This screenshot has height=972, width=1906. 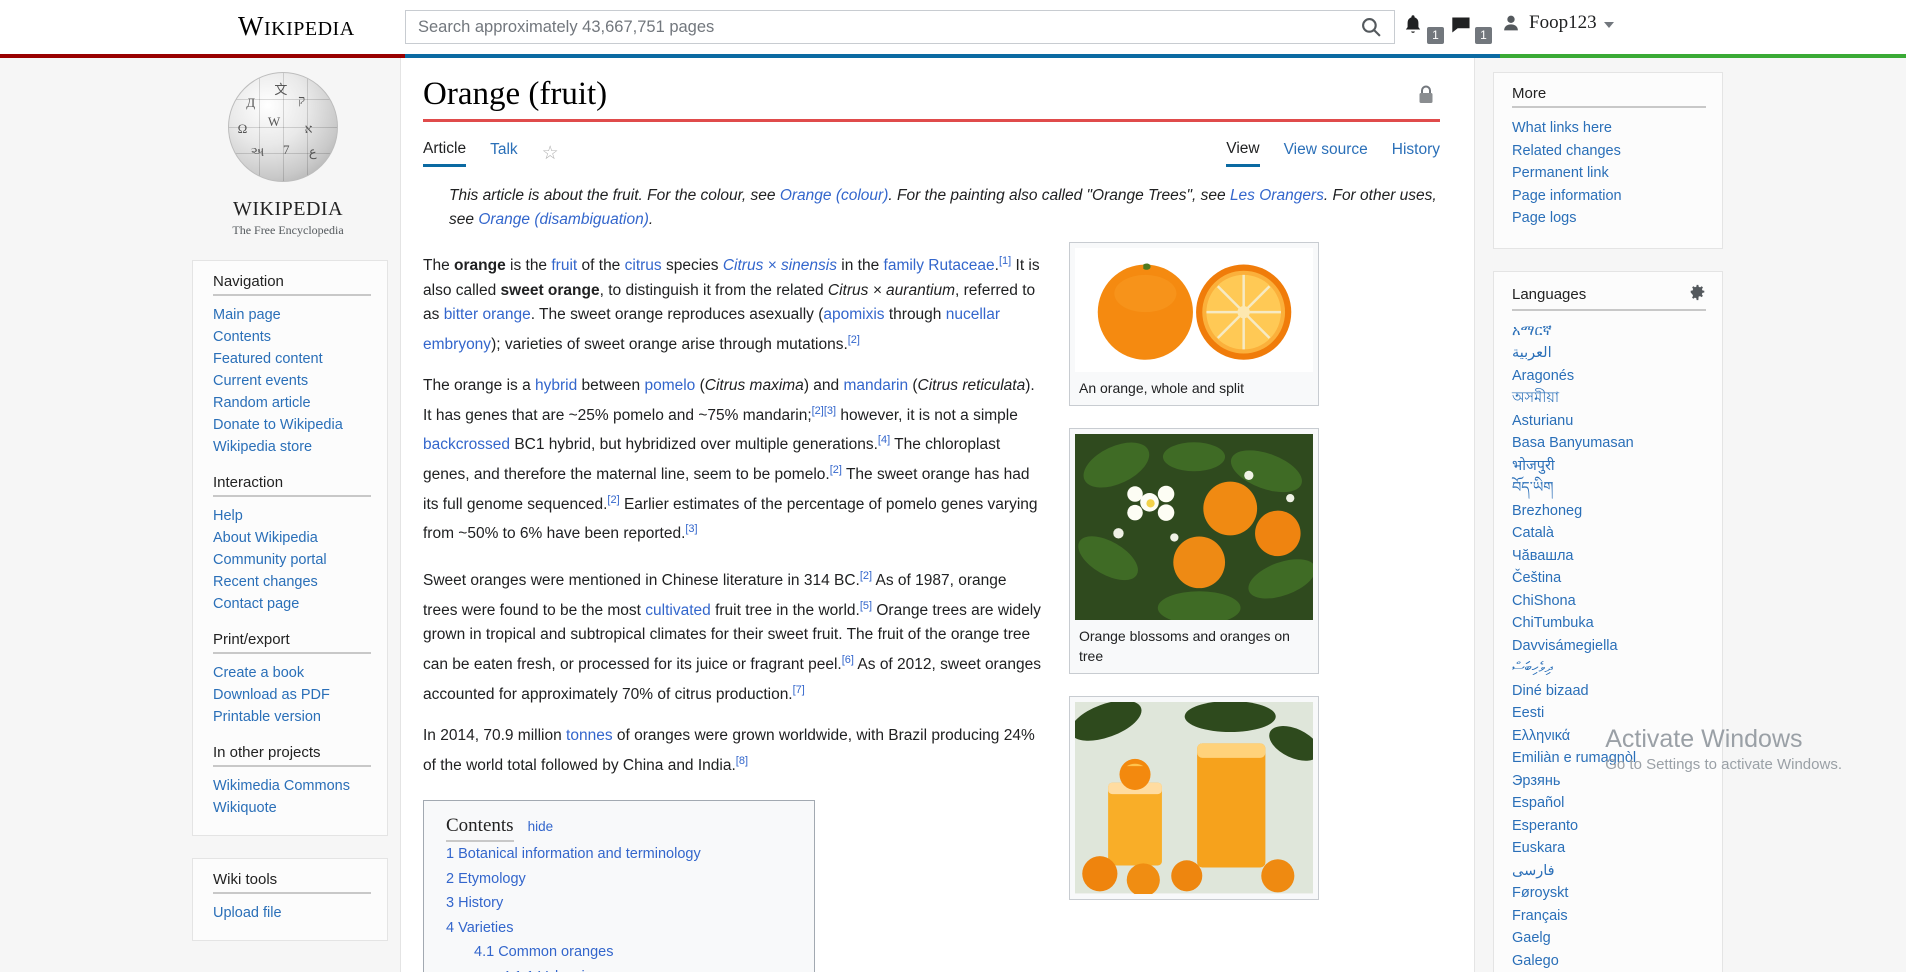 What do you see at coordinates (1371, 27) in the screenshot?
I see `search-button` at bounding box center [1371, 27].